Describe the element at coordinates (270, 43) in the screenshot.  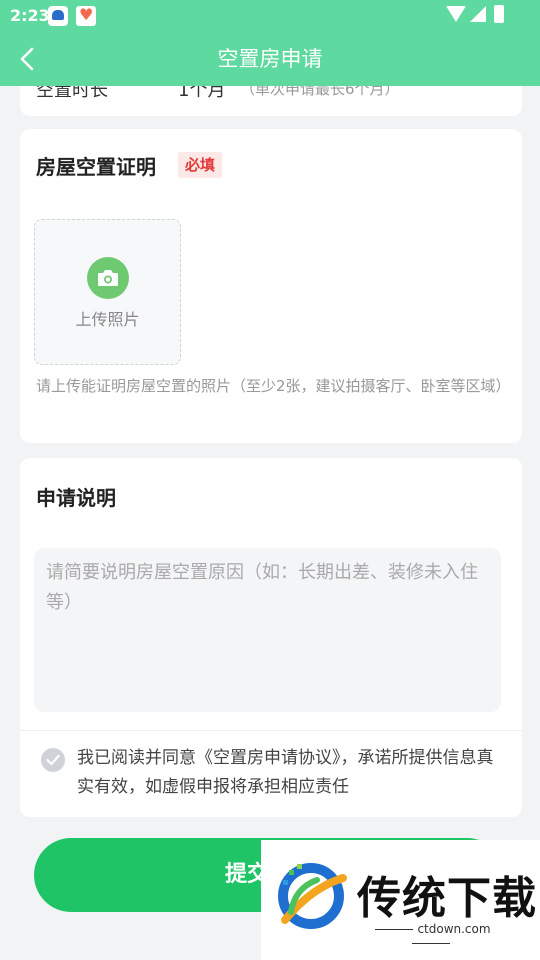
I see `header-bar: 2:23 空置房申请` at that location.